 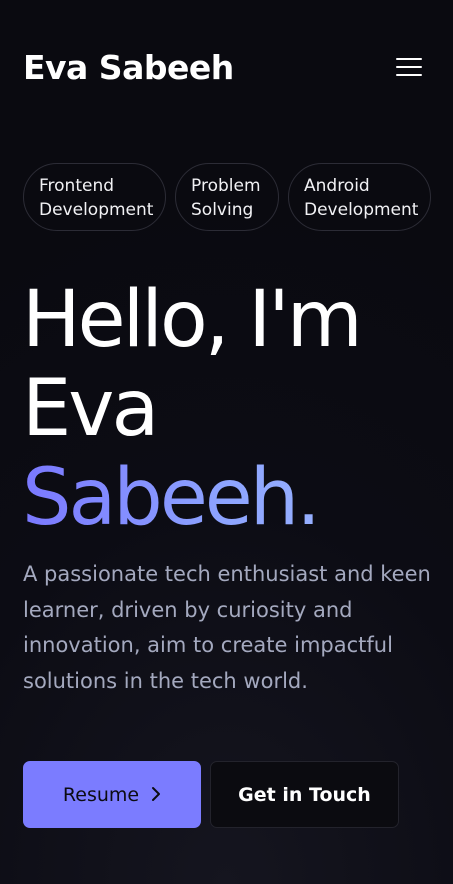 I want to click on hero-last-name: Sabeeh., so click(x=191, y=498).